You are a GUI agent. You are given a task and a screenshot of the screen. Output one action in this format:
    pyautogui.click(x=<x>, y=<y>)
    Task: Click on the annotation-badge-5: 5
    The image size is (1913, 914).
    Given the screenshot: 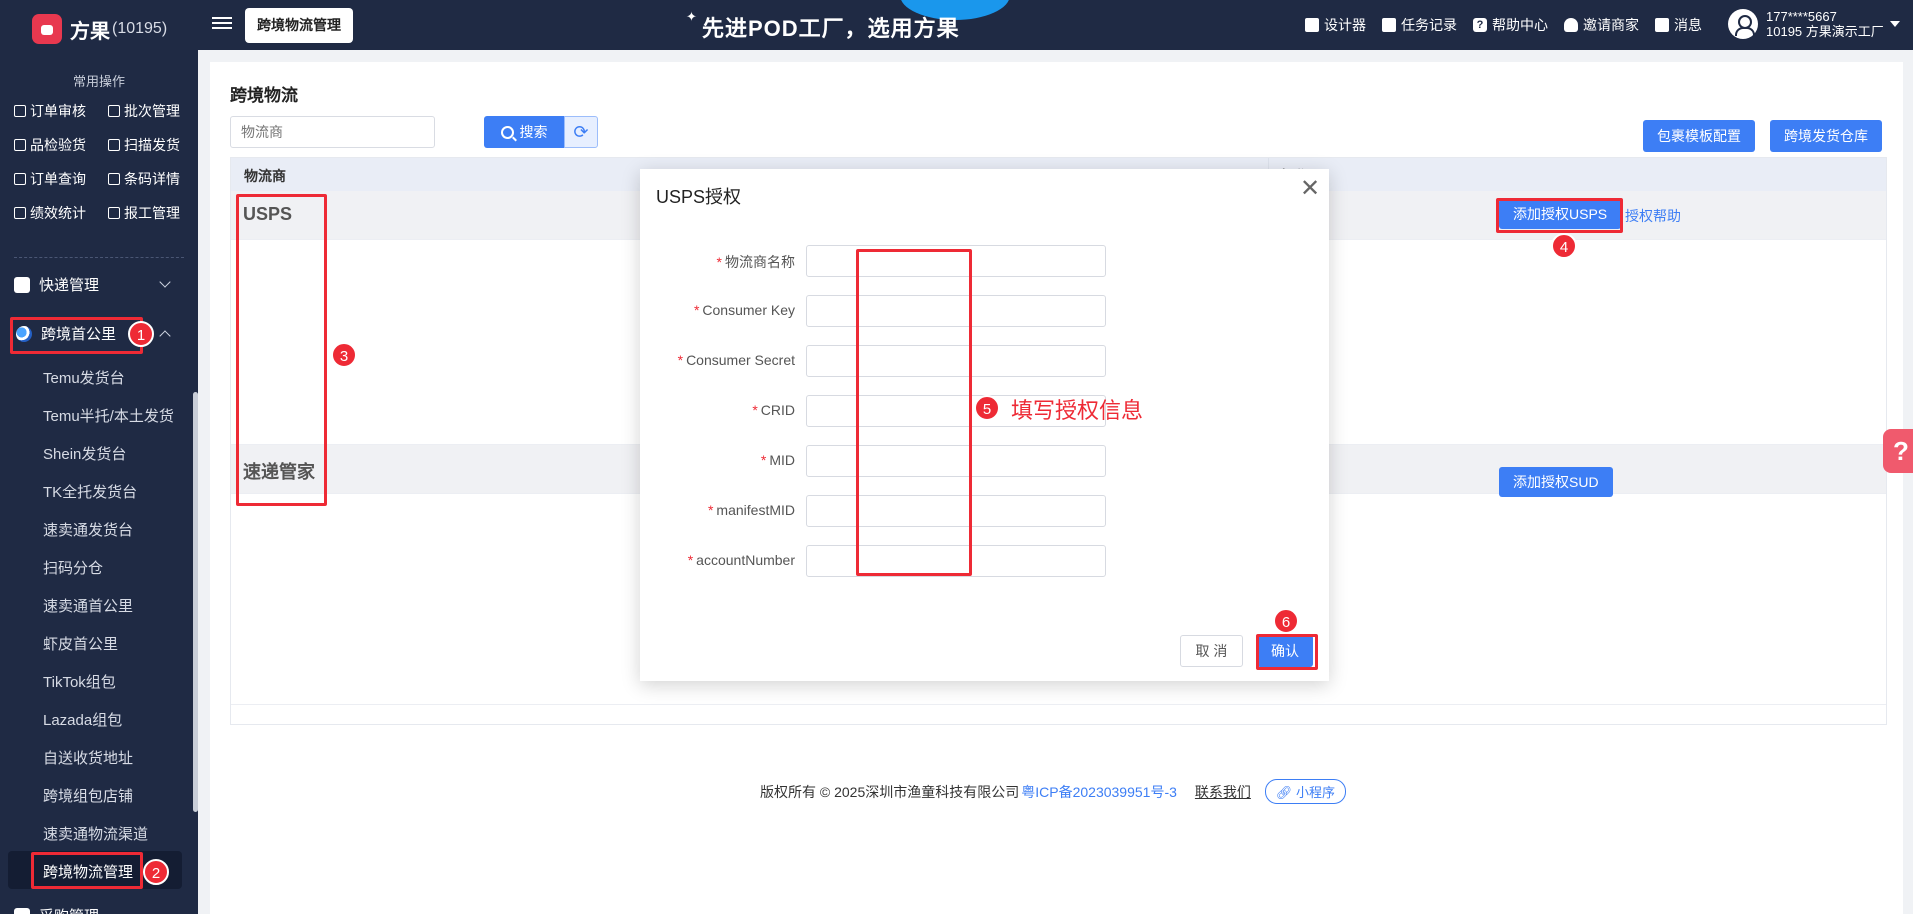 What is the action you would take?
    pyautogui.click(x=987, y=408)
    